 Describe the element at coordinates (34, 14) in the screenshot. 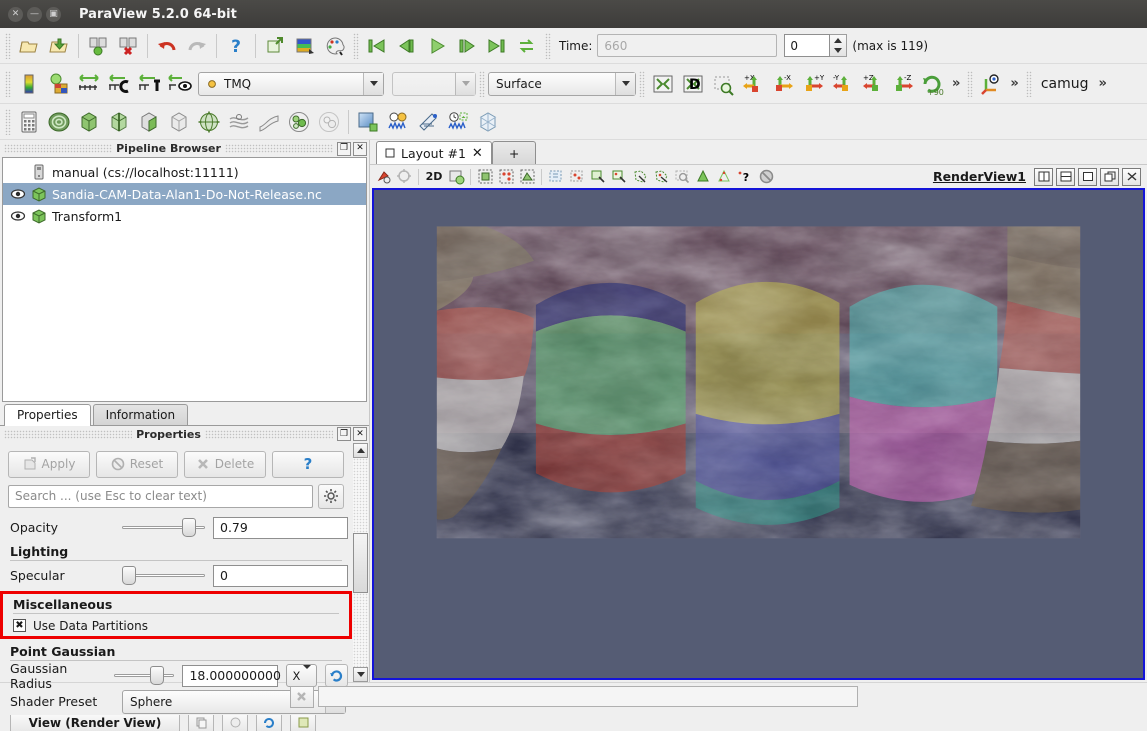

I see `window-minimize-button: —` at that location.